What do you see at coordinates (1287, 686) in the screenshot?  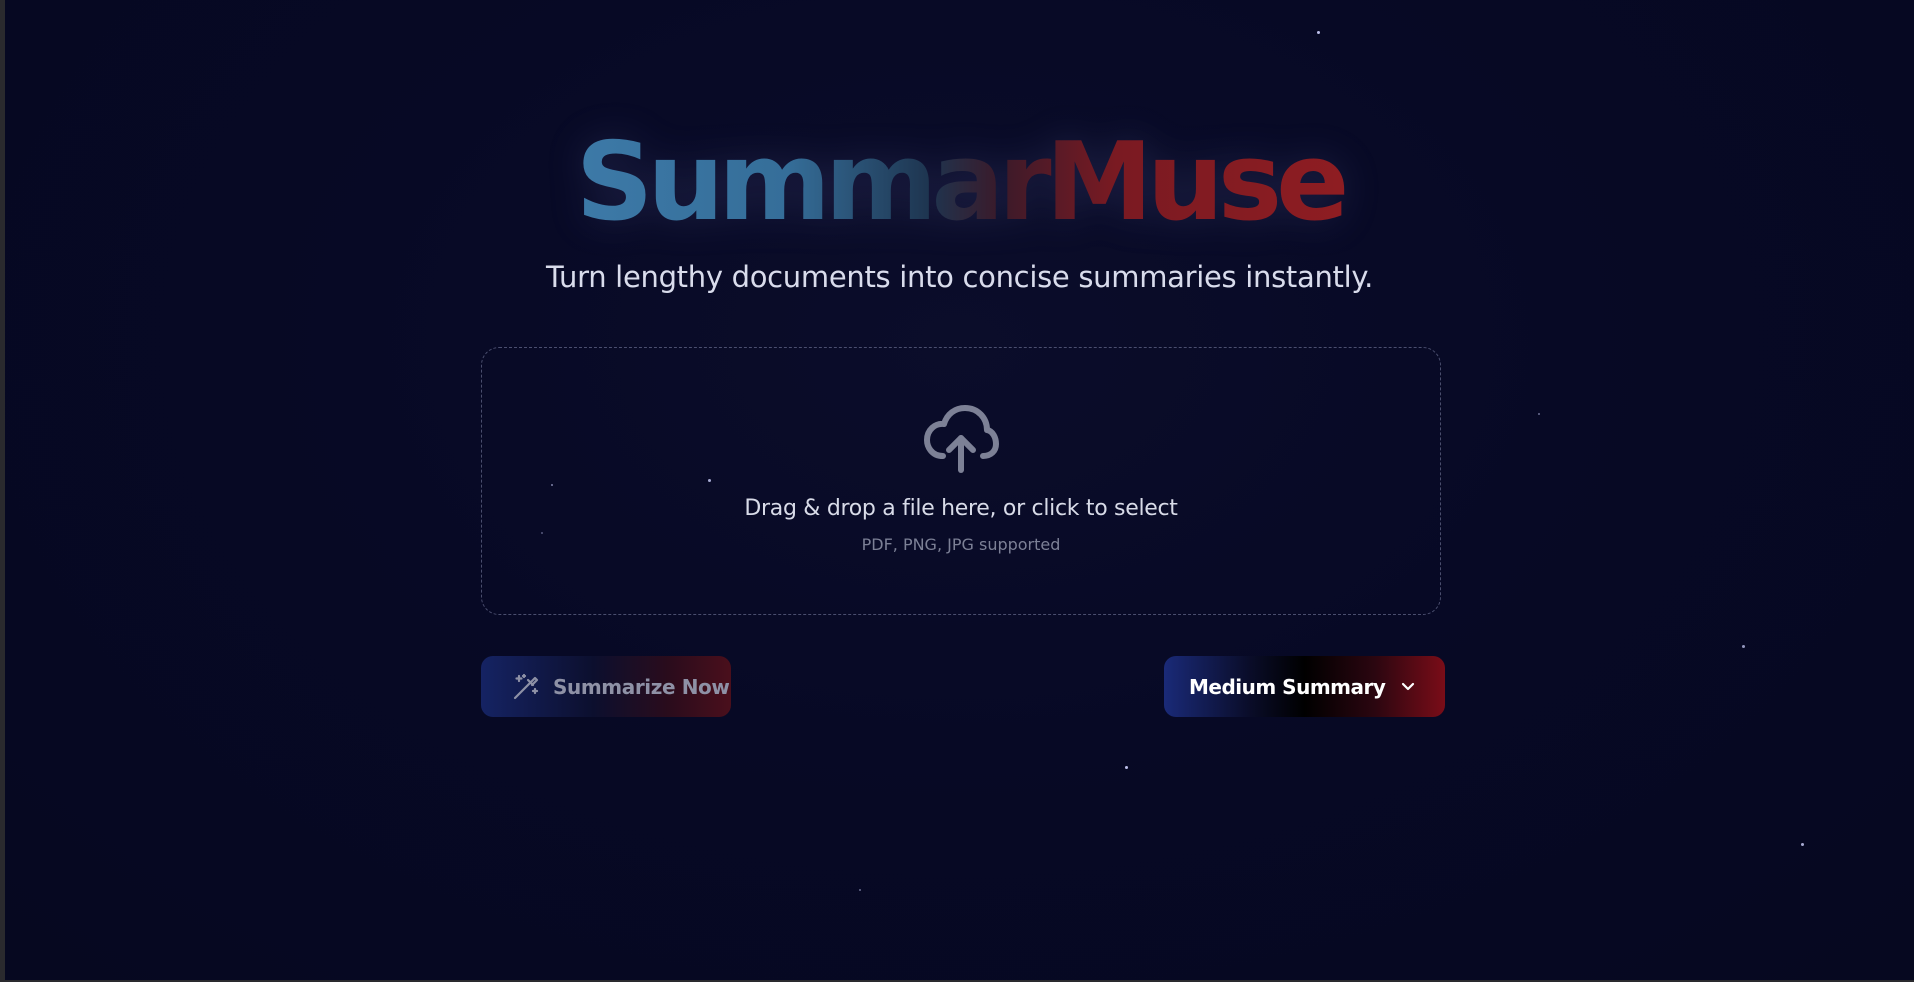 I see `summary-length-value: Medium Summary` at bounding box center [1287, 686].